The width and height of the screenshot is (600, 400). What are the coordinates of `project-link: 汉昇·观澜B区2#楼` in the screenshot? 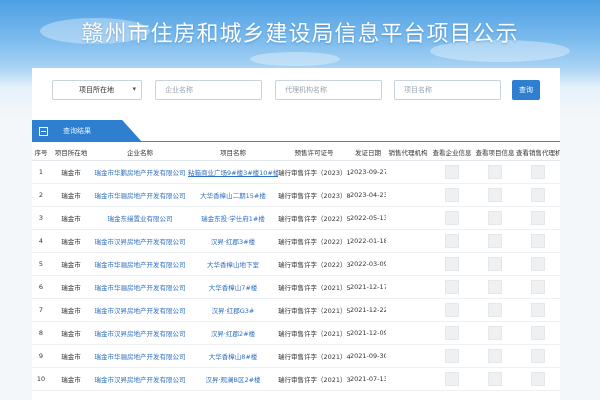 It's located at (233, 379).